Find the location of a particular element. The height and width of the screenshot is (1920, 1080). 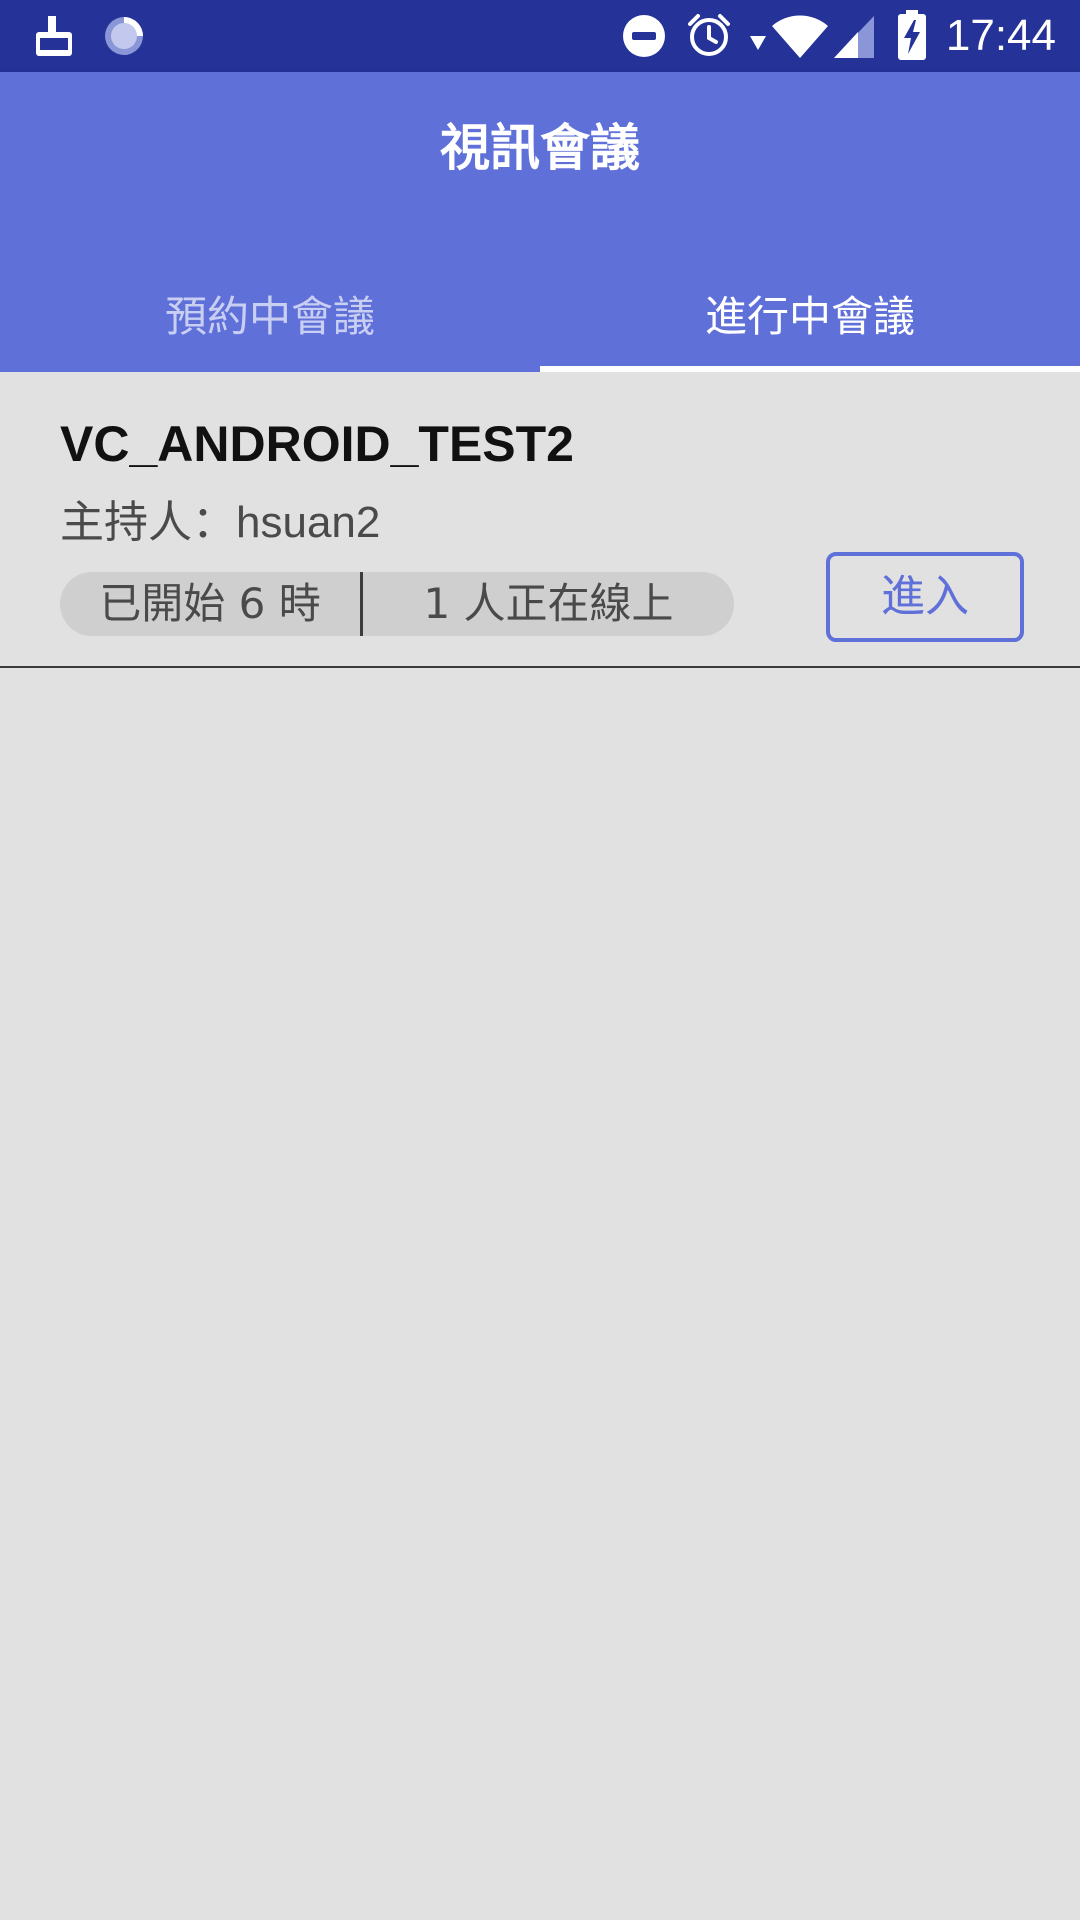

tab-ongoing-meetings: 進行中會議 is located at coordinates (810, 317).